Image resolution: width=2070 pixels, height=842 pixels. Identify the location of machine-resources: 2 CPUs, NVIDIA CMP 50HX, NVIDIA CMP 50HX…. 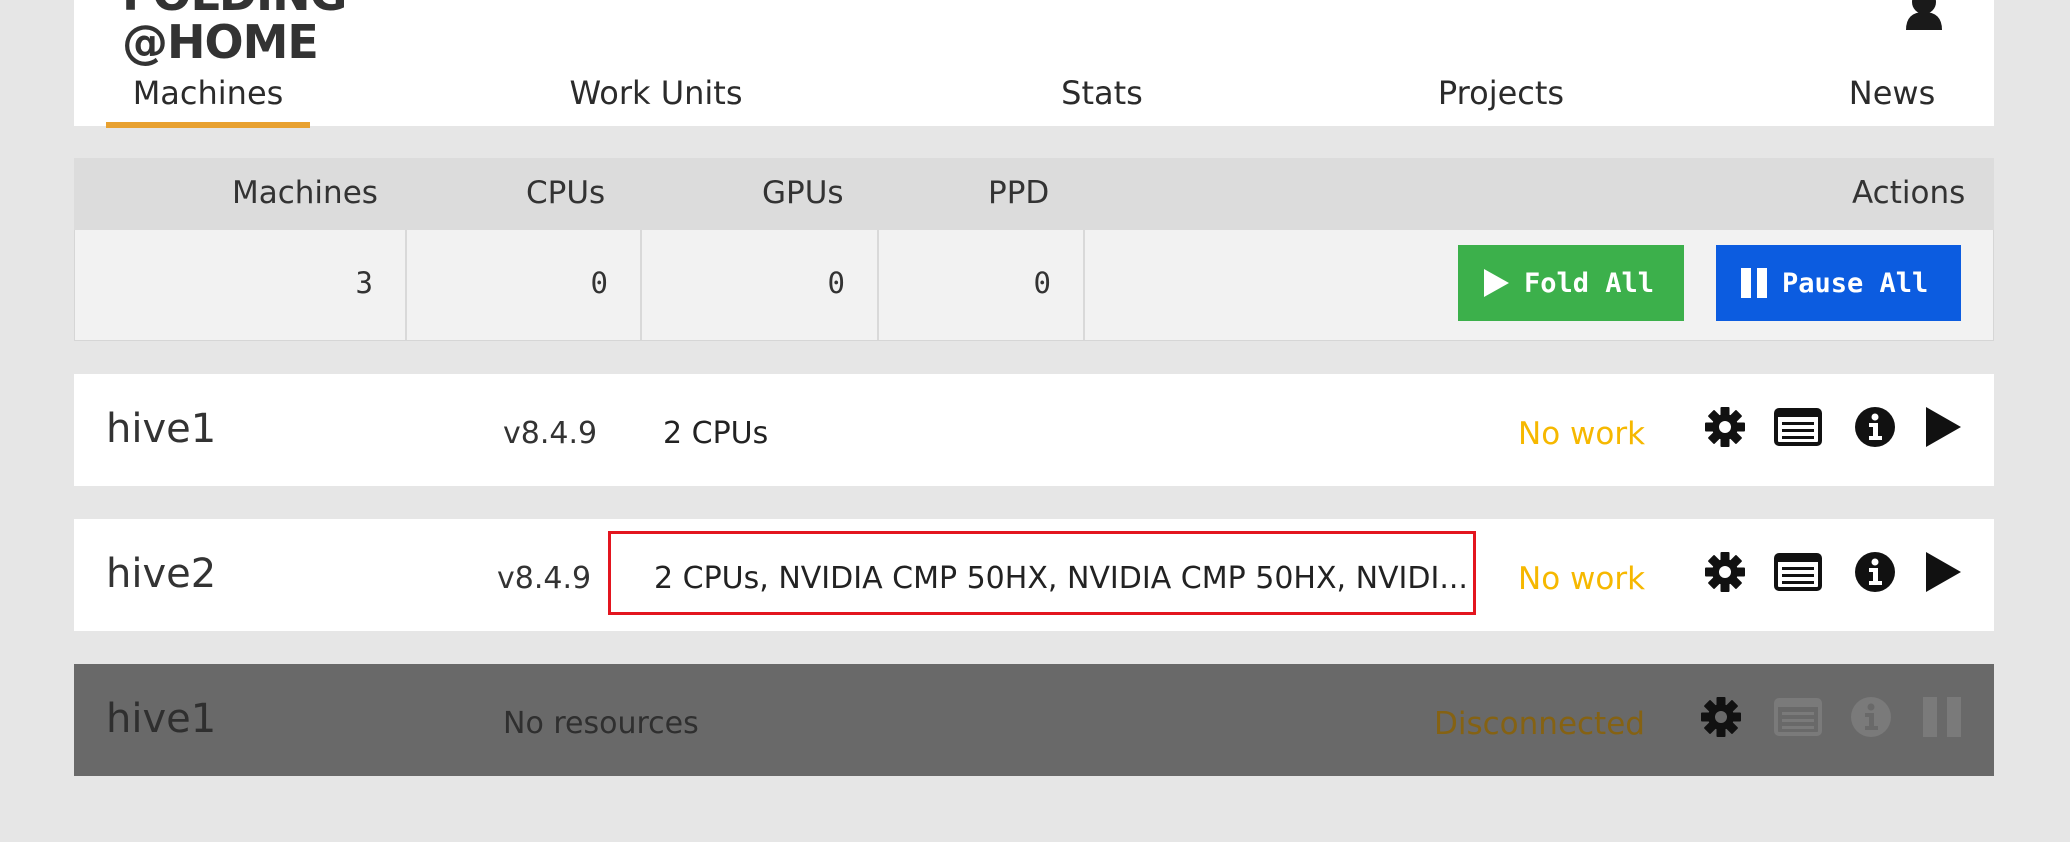
(1061, 578).